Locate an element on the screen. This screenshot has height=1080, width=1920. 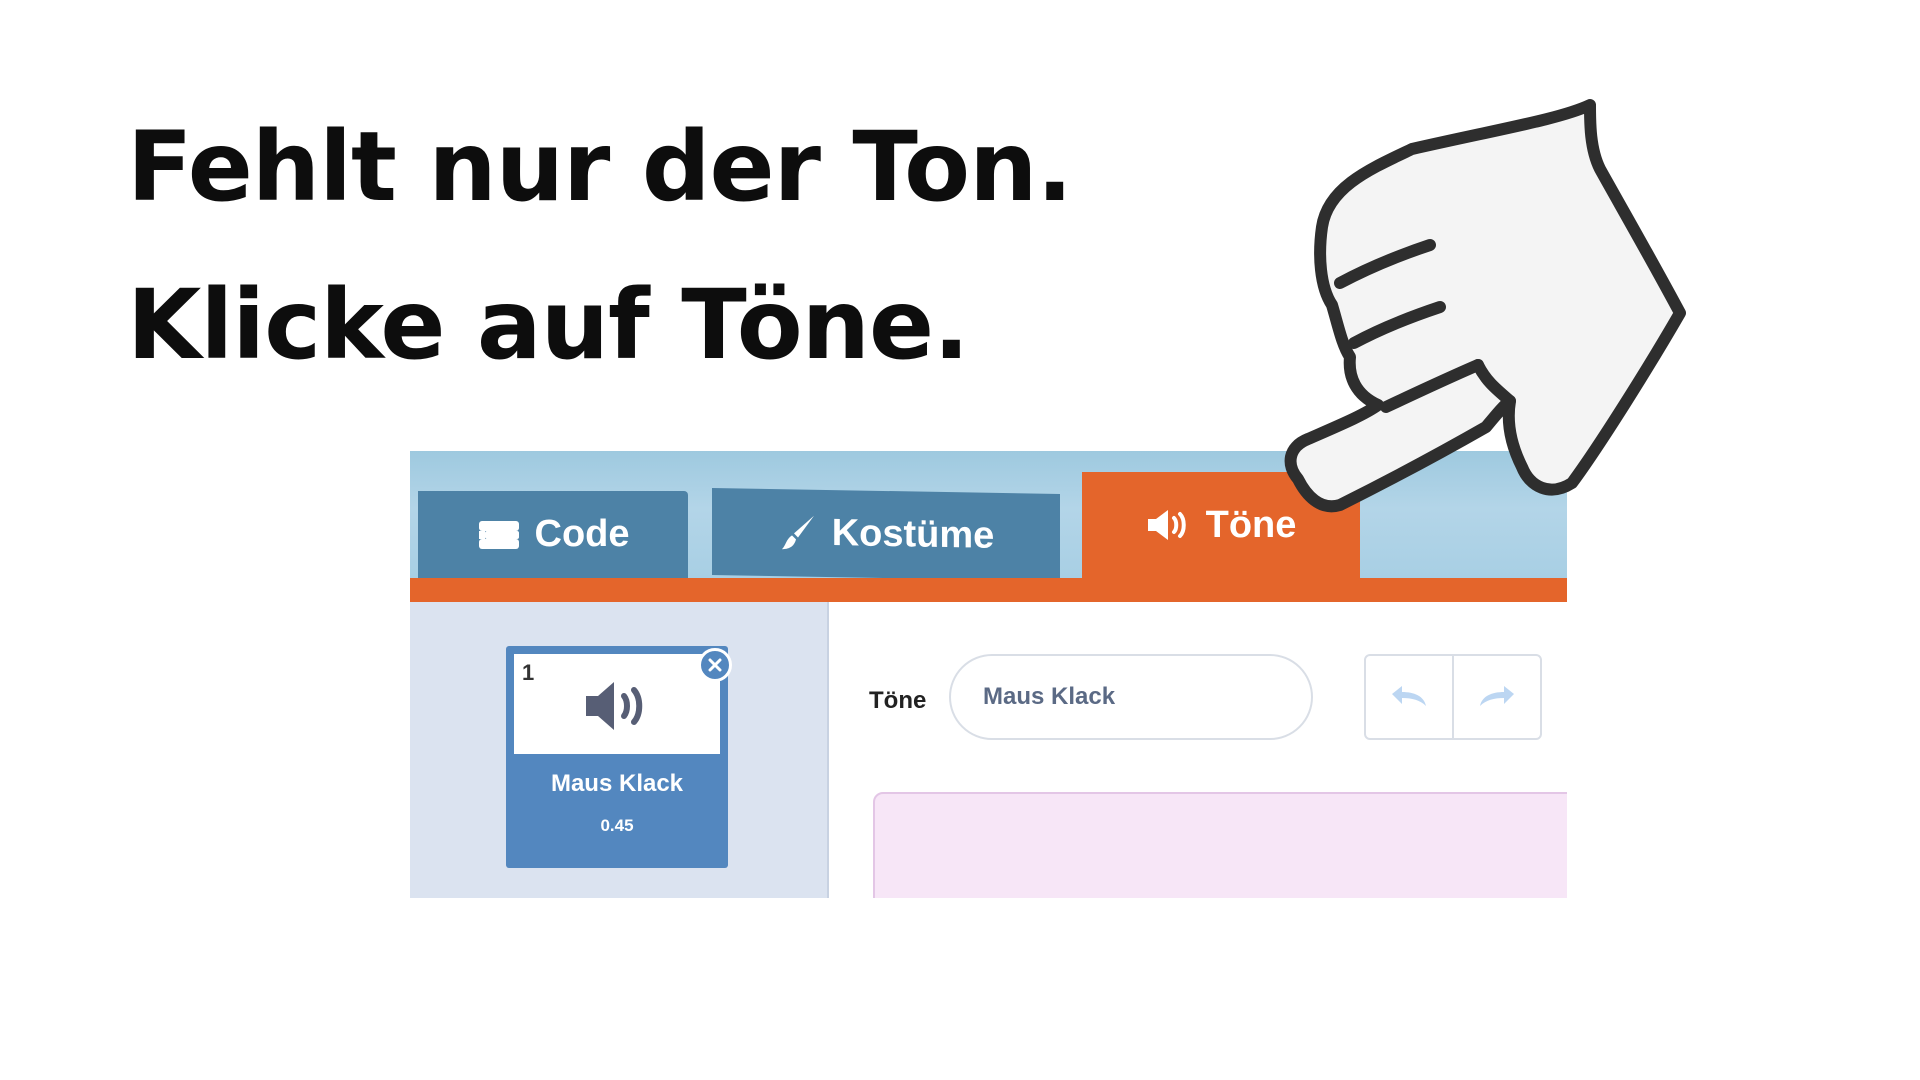
sound-editor-area: Töne is located at coordinates (1198, 750).